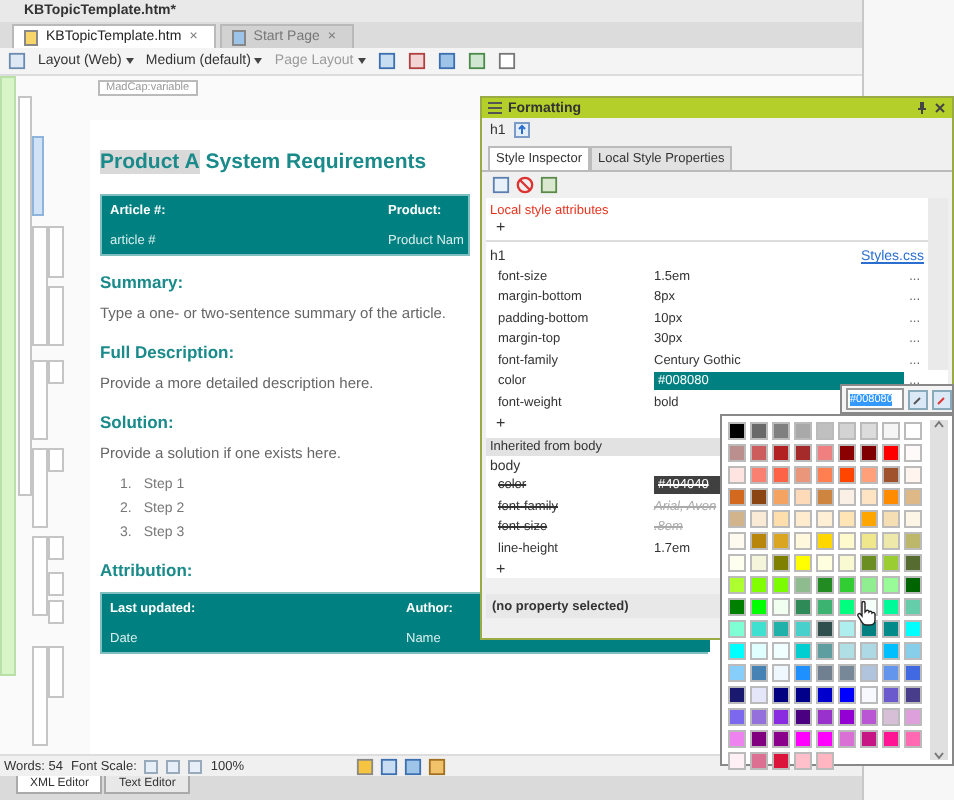 The width and height of the screenshot is (954, 800). What do you see at coordinates (137, 422) in the screenshot?
I see `section-heading: Solution:` at bounding box center [137, 422].